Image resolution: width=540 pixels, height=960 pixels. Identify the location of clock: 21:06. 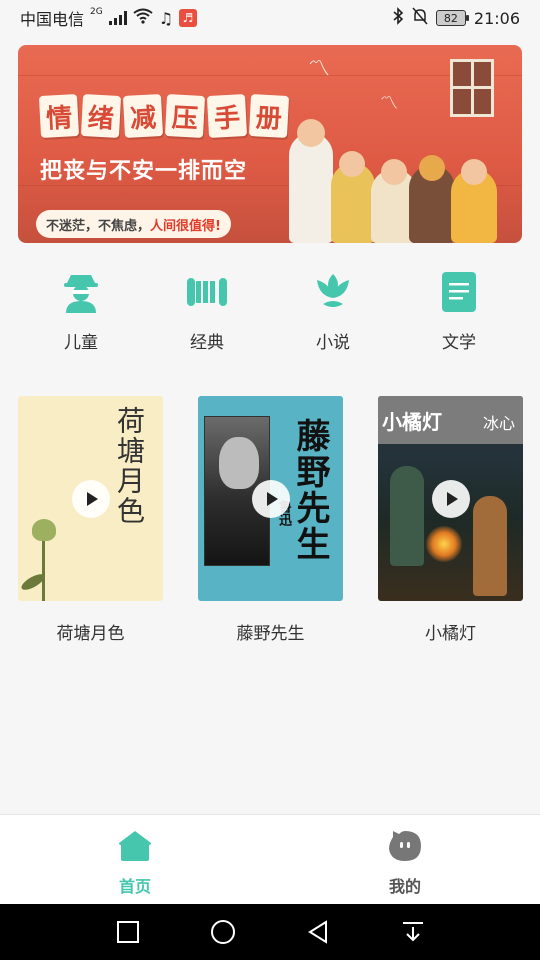
(496, 18).